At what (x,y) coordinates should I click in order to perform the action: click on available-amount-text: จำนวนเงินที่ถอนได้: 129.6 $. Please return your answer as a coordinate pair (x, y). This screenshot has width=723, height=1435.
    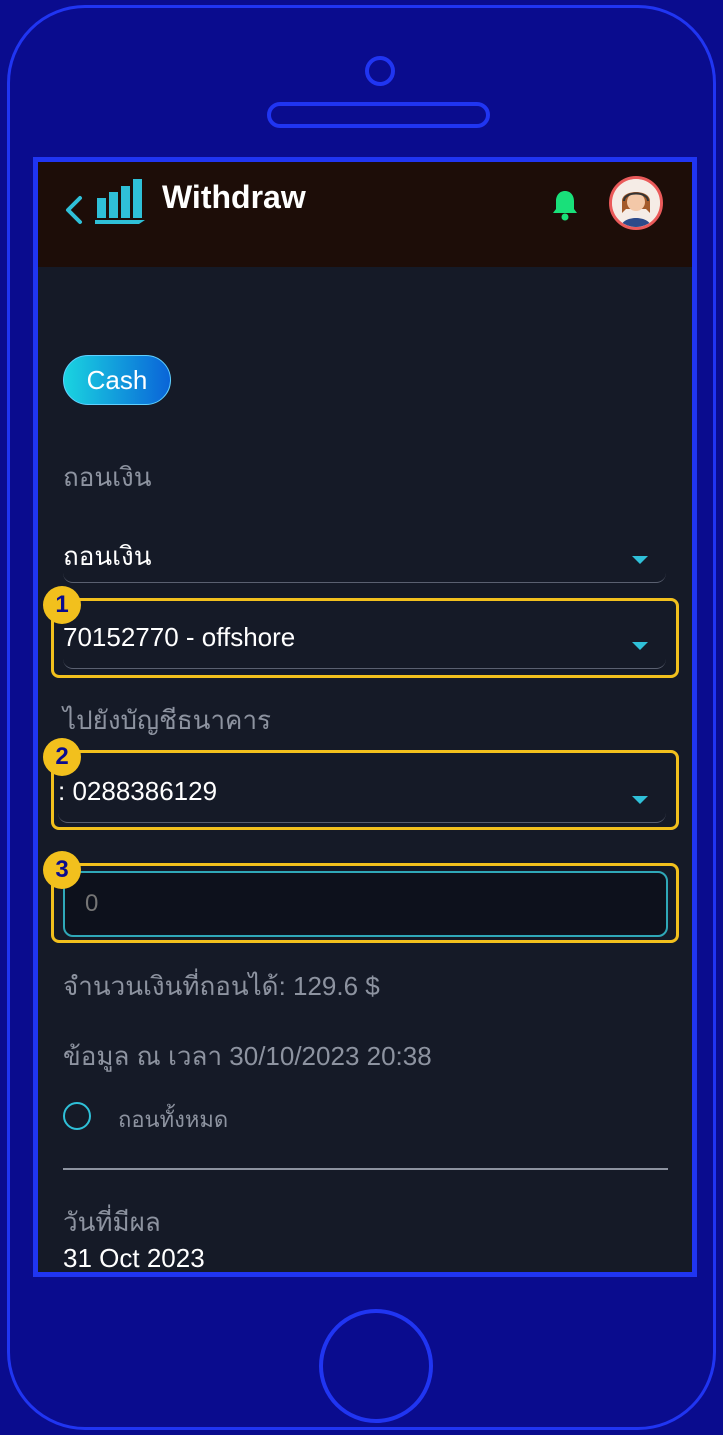
    Looking at the image, I should click on (221, 986).